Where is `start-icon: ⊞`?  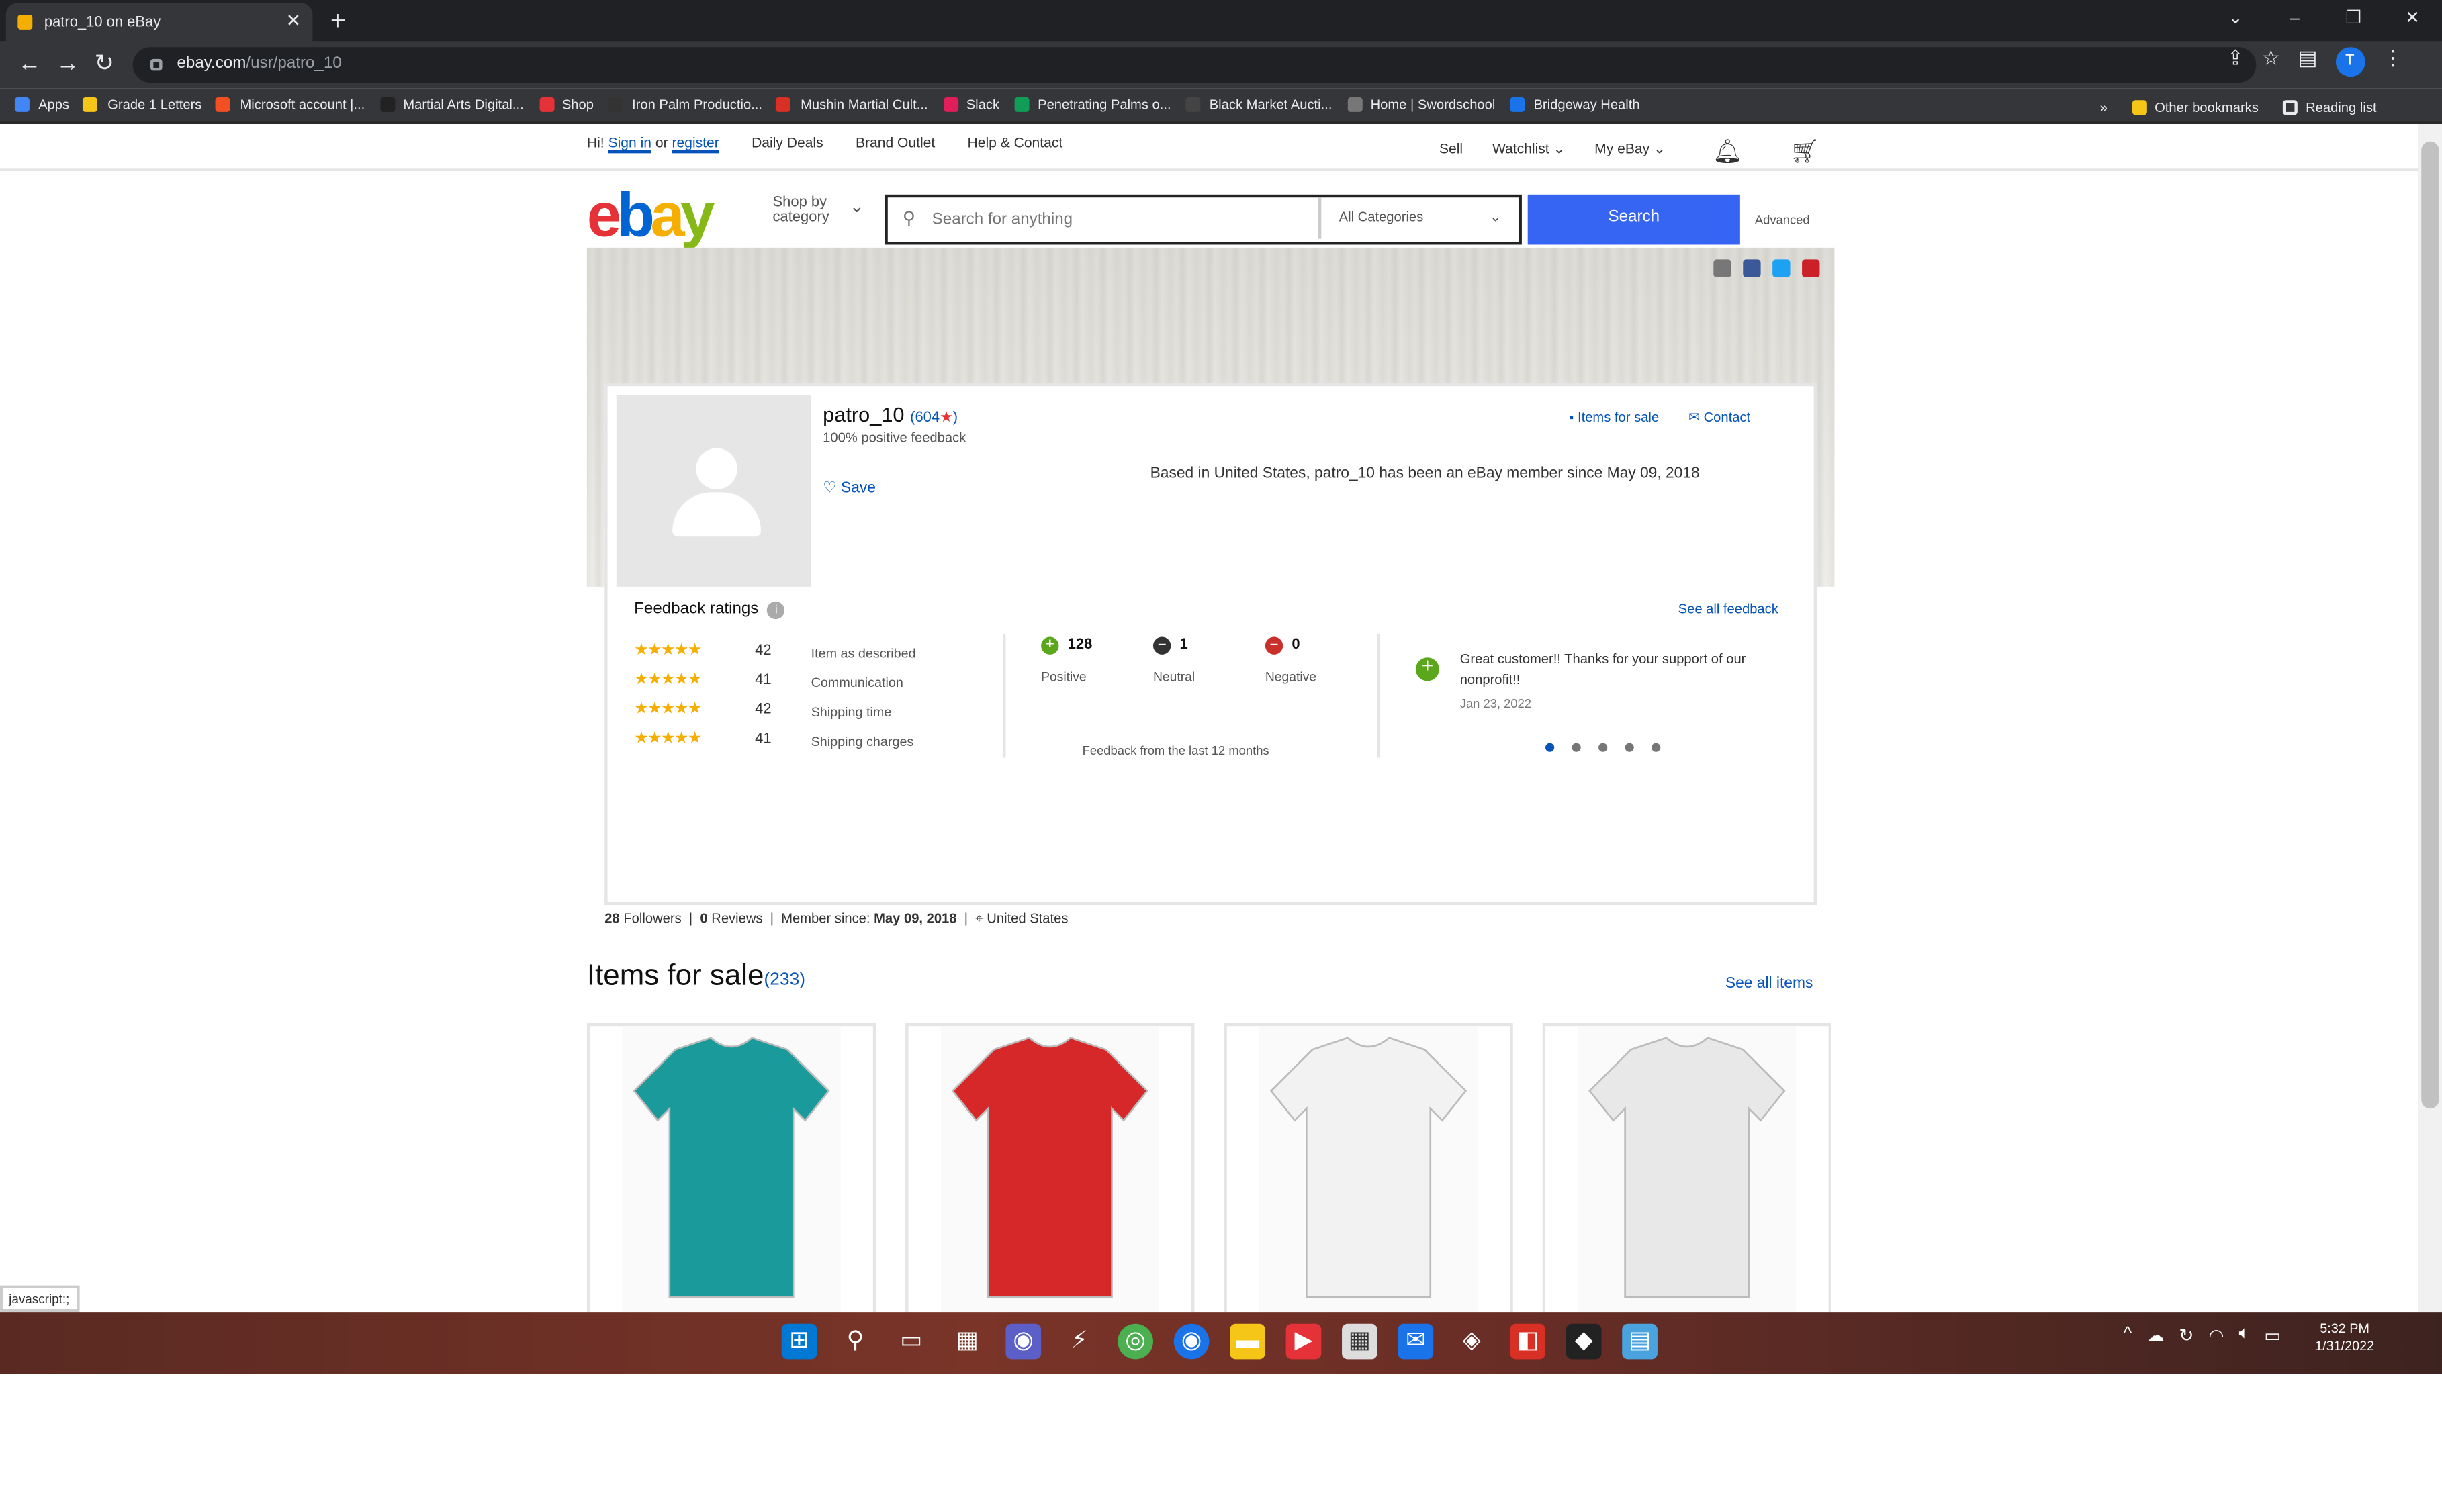 start-icon: ⊞ is located at coordinates (799, 1341).